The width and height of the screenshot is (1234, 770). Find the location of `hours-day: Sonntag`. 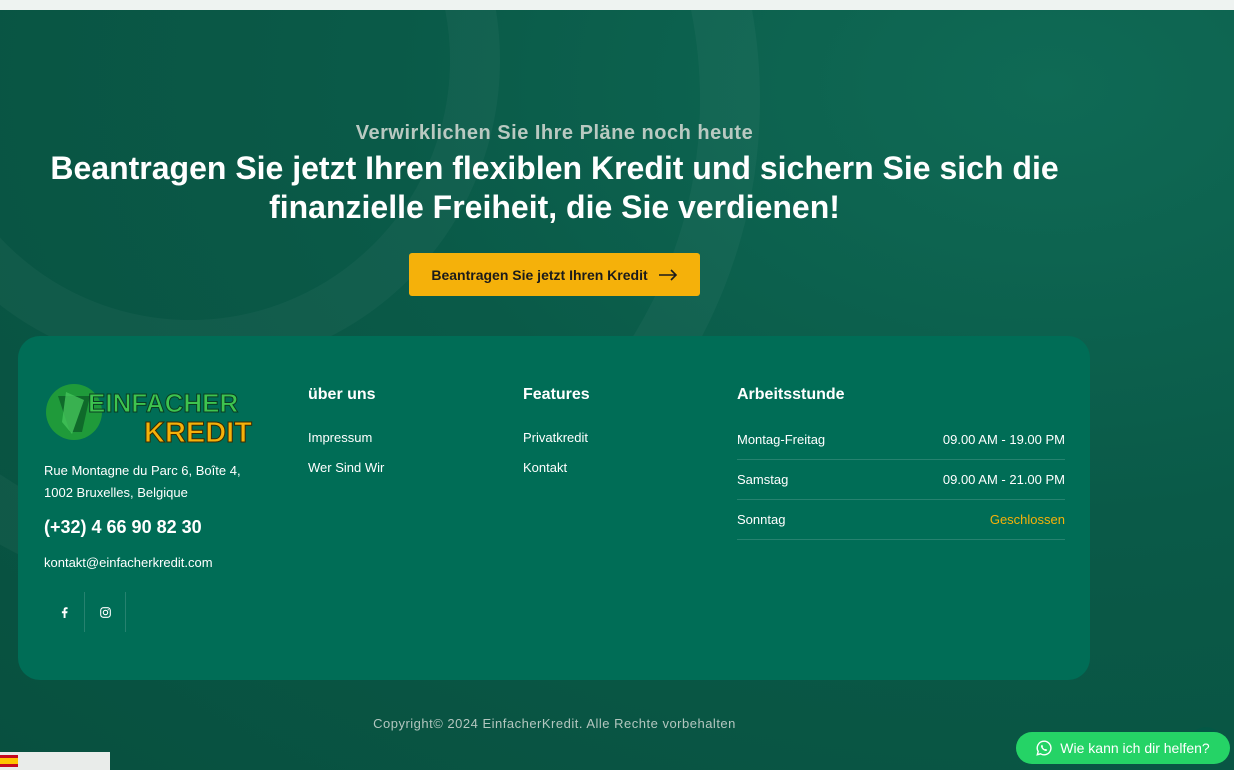

hours-day: Sonntag is located at coordinates (761, 519).